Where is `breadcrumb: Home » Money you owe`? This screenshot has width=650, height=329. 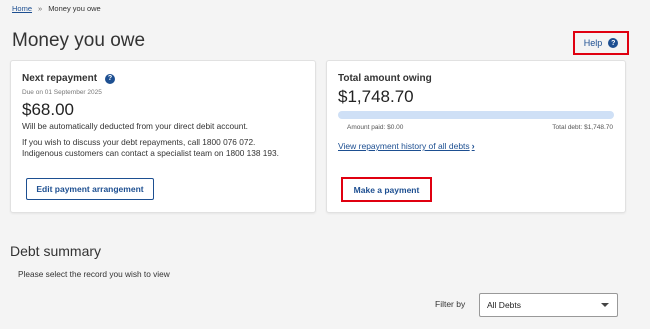 breadcrumb: Home » Money you owe is located at coordinates (56, 8).